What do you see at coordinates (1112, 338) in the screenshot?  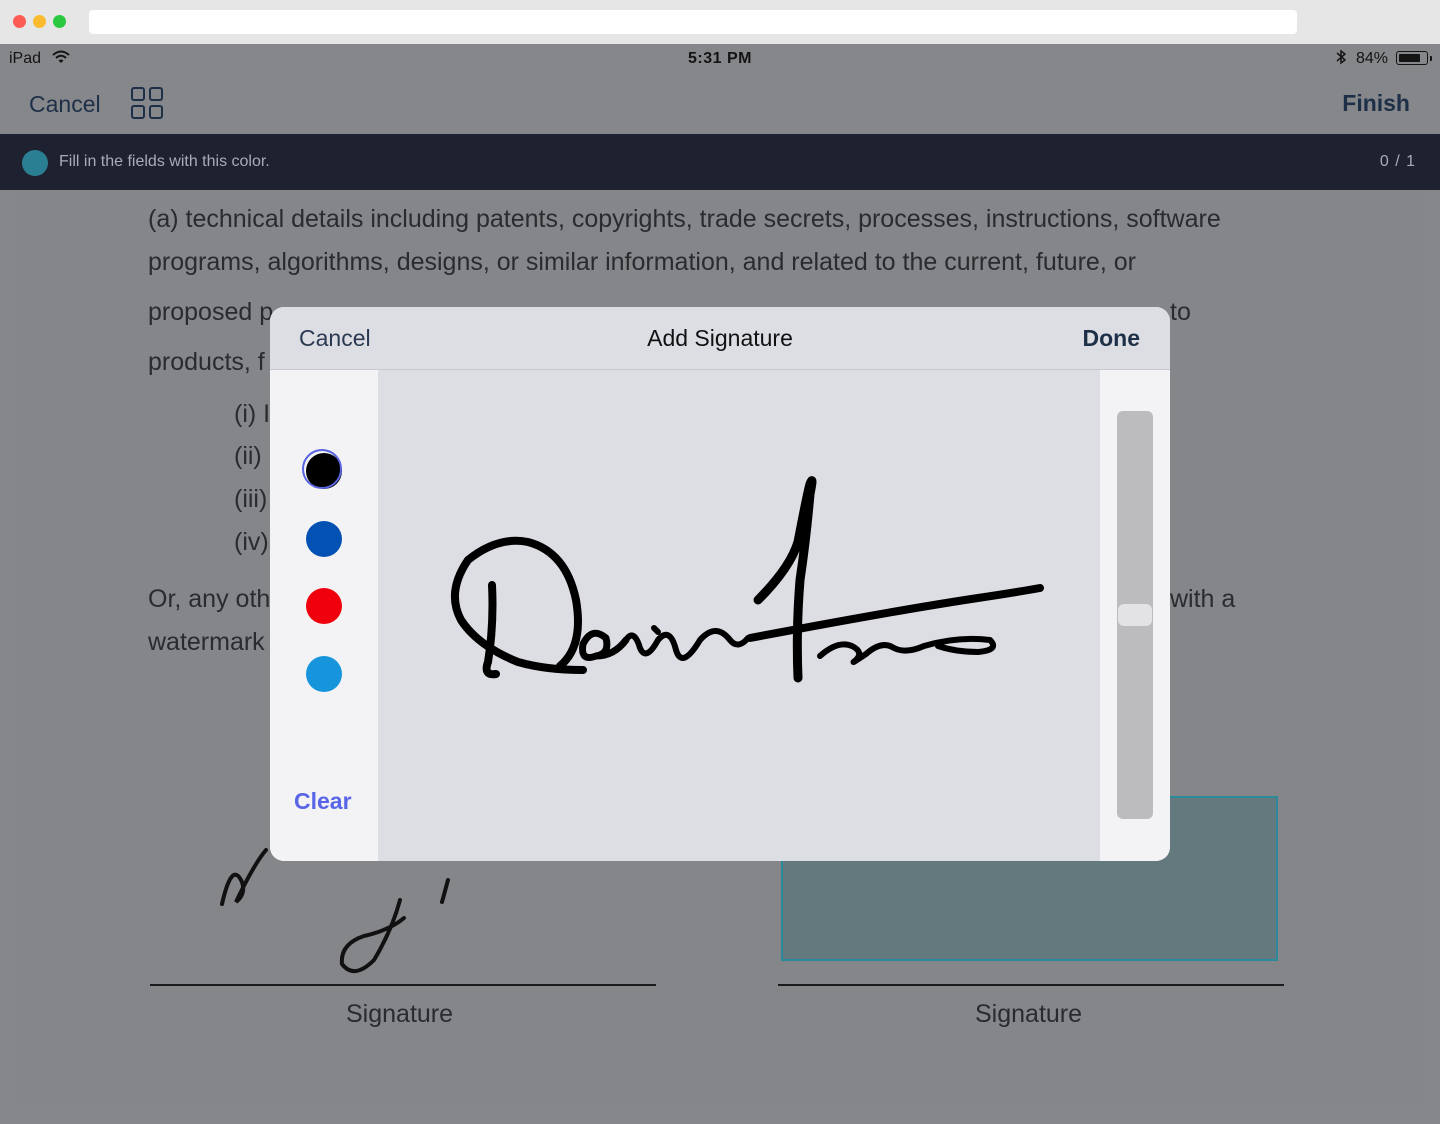 I see `dialog-done-button: Done` at bounding box center [1112, 338].